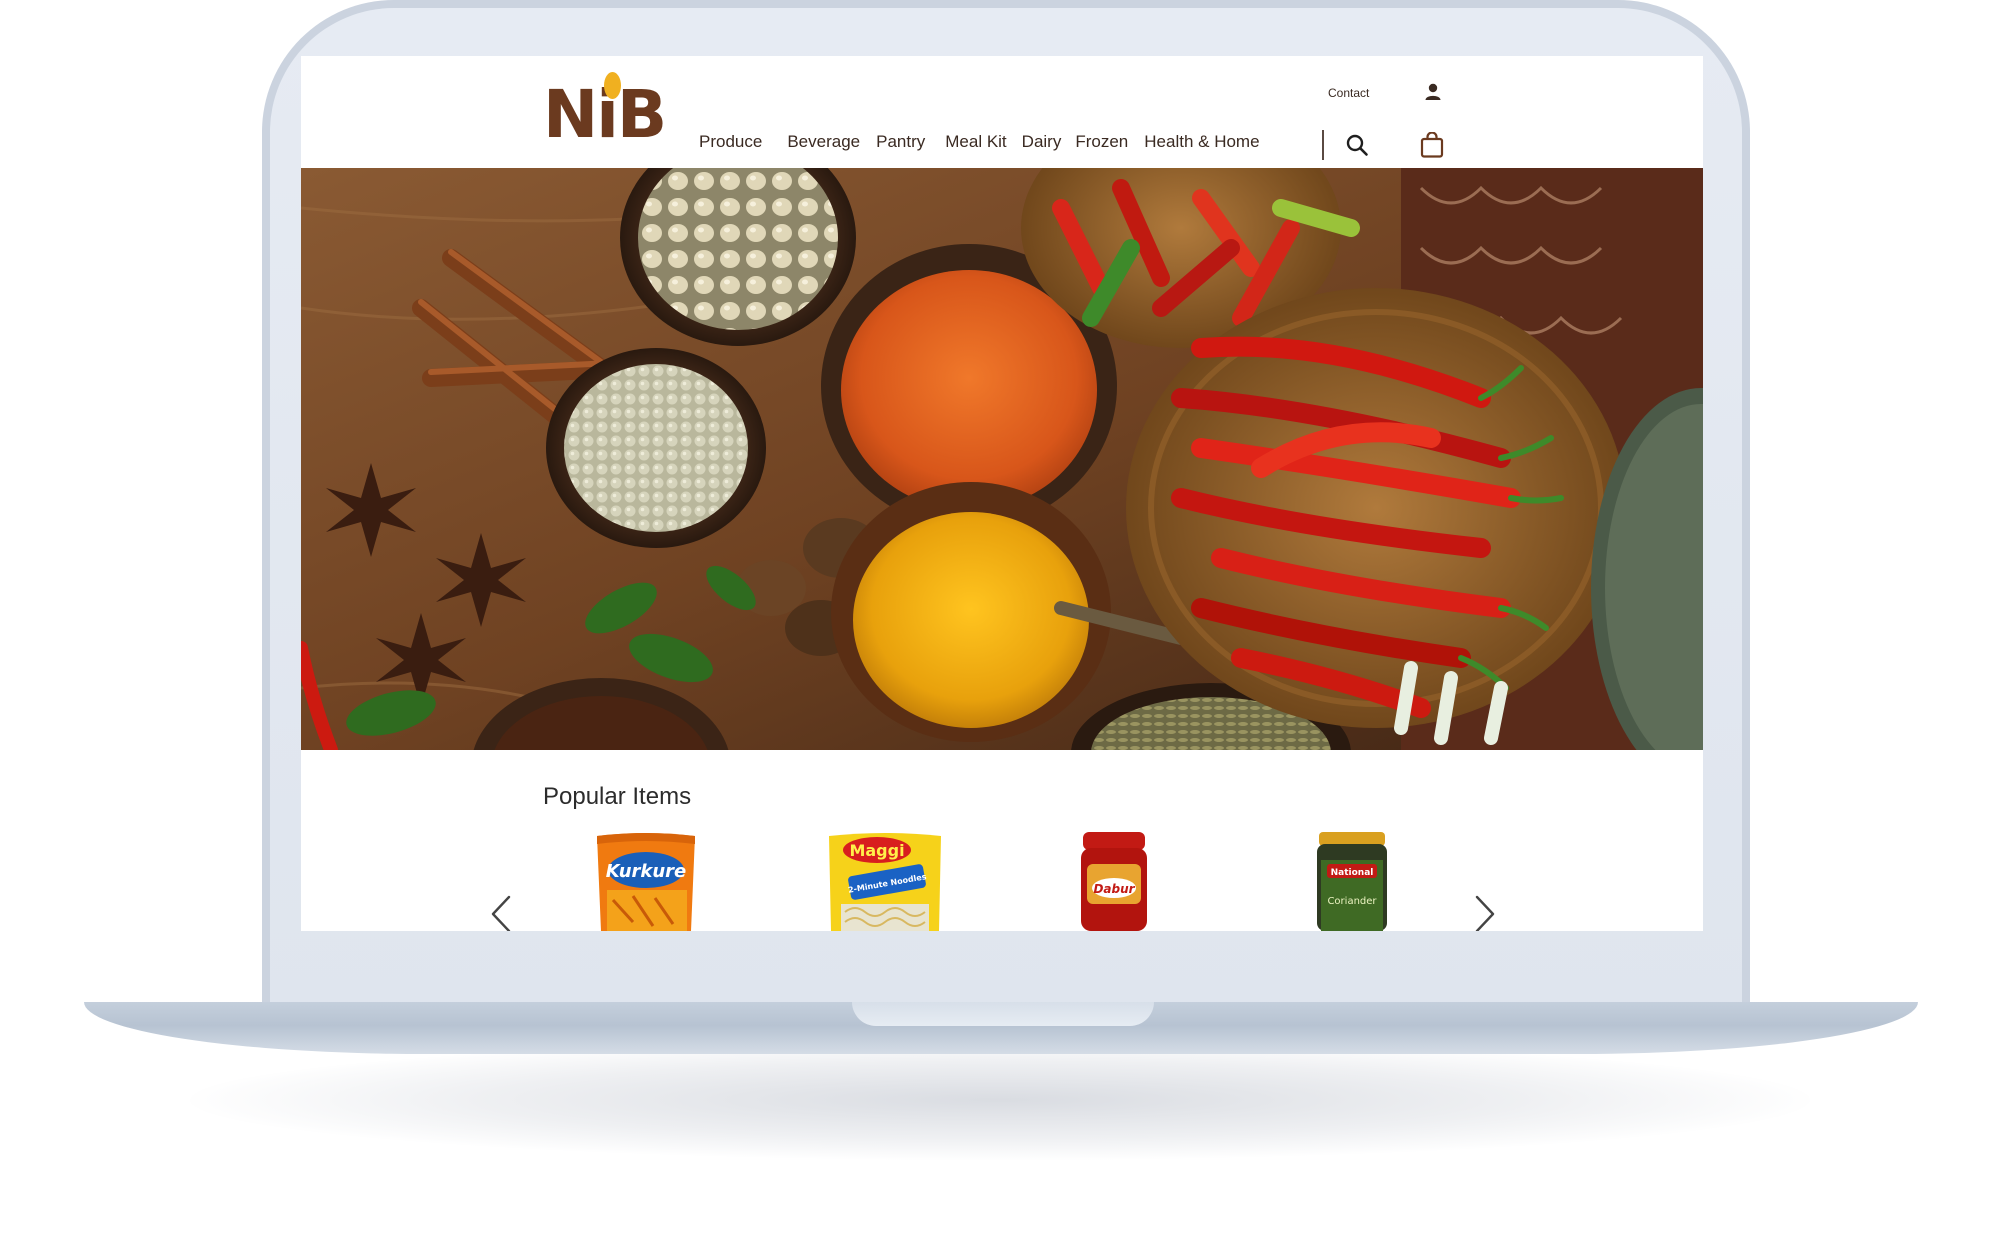 Image resolution: width=1998 pixels, height=1251 pixels. I want to click on brand-logo: NiB, so click(613, 112).